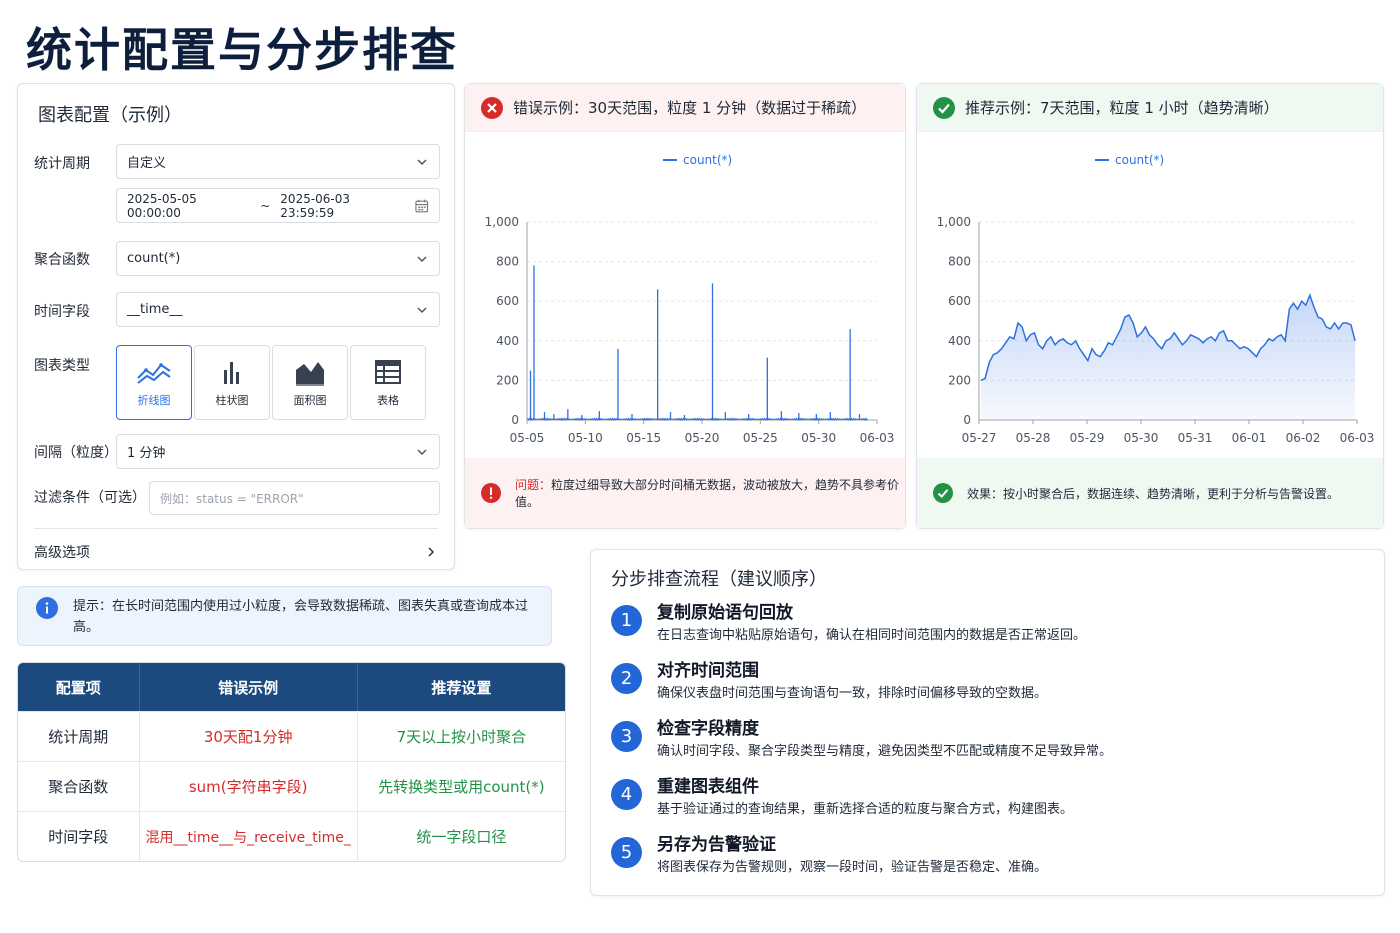 This screenshot has height=933, width=1400. What do you see at coordinates (719, 579) in the screenshot?
I see `steps-panel-title: 分步排查流程（建议顺序）` at bounding box center [719, 579].